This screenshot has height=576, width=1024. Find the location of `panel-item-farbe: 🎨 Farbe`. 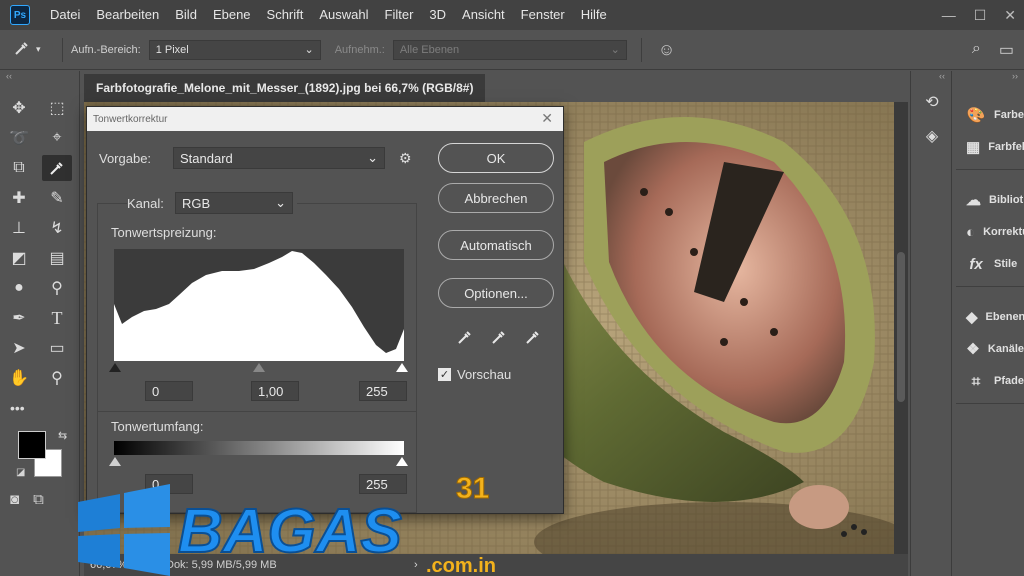

panel-item-farbe: 🎨 Farbe is located at coordinates (990, 115).